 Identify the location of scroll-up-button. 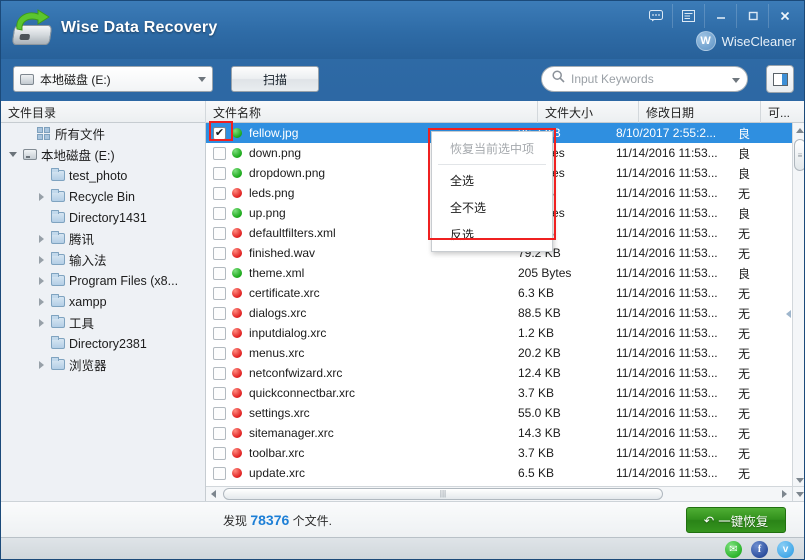
(798, 130).